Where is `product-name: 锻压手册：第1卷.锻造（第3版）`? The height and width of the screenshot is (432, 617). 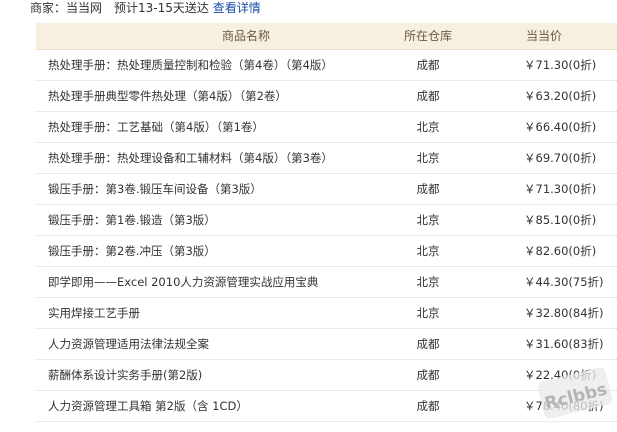 product-name: 锻压手册：第1卷.锻造（第3版） is located at coordinates (211, 220).